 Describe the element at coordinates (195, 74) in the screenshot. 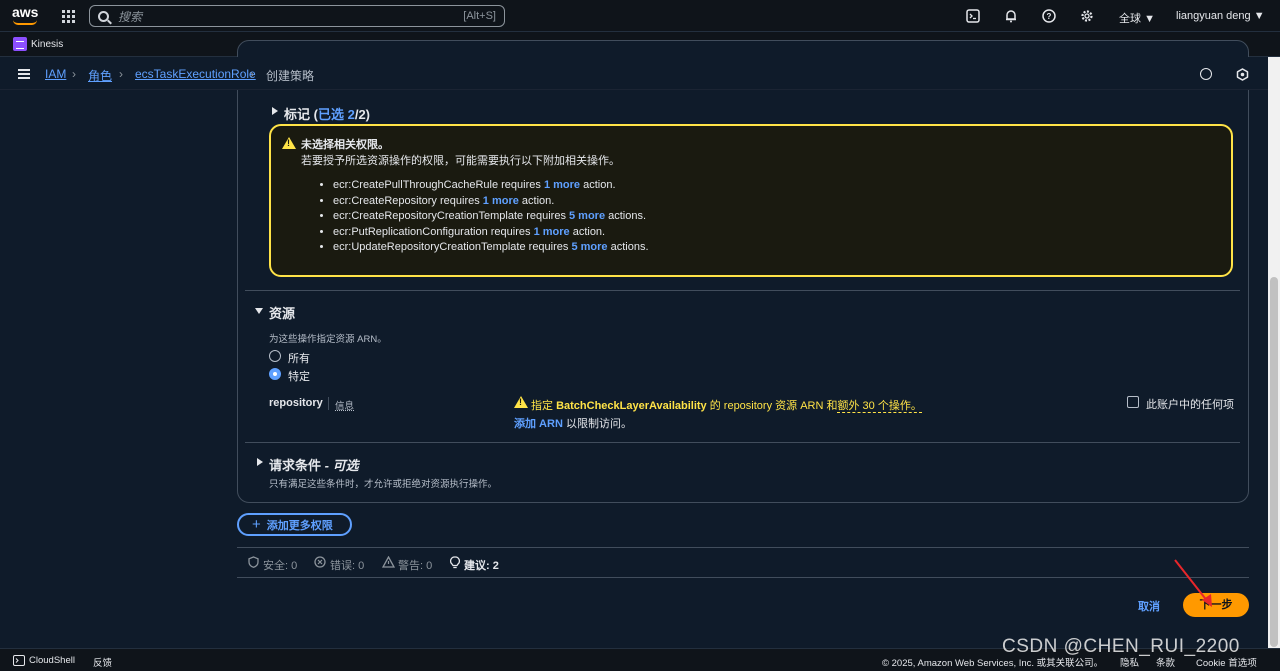

I see `breadcrumb-role-name: ecsTaskExecutionRole` at that location.